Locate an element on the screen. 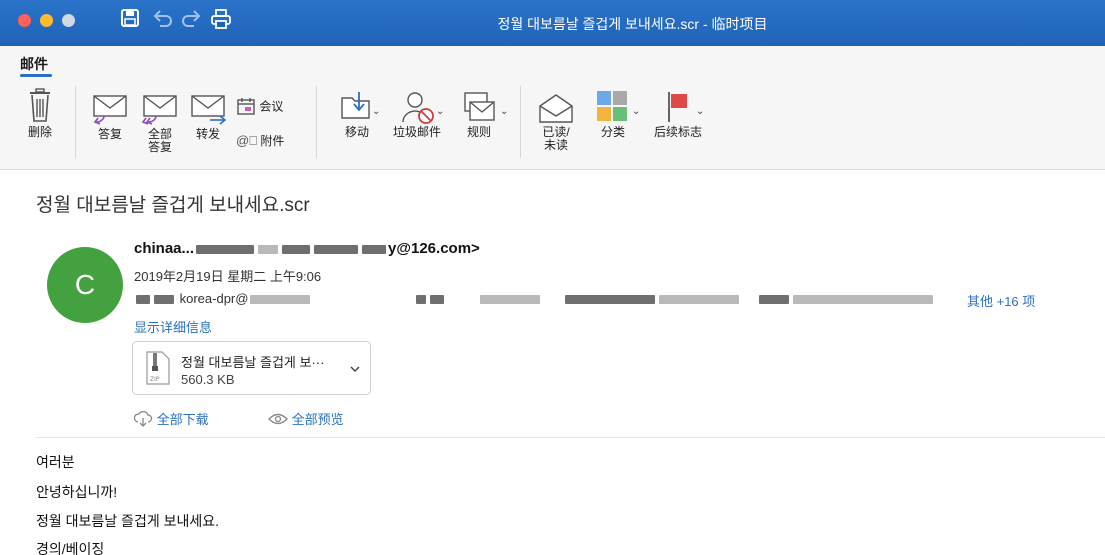 The image size is (1105, 555). reply-button: 答复 is located at coordinates (110, 117).